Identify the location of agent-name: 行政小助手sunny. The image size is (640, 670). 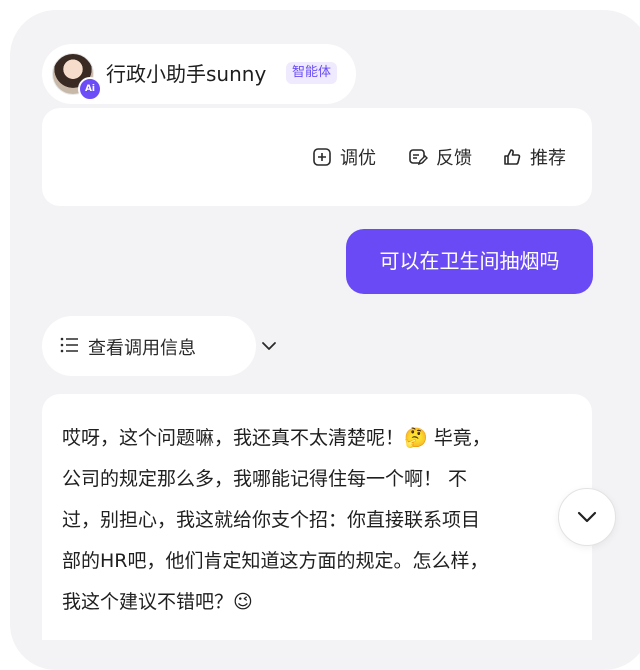
(186, 74).